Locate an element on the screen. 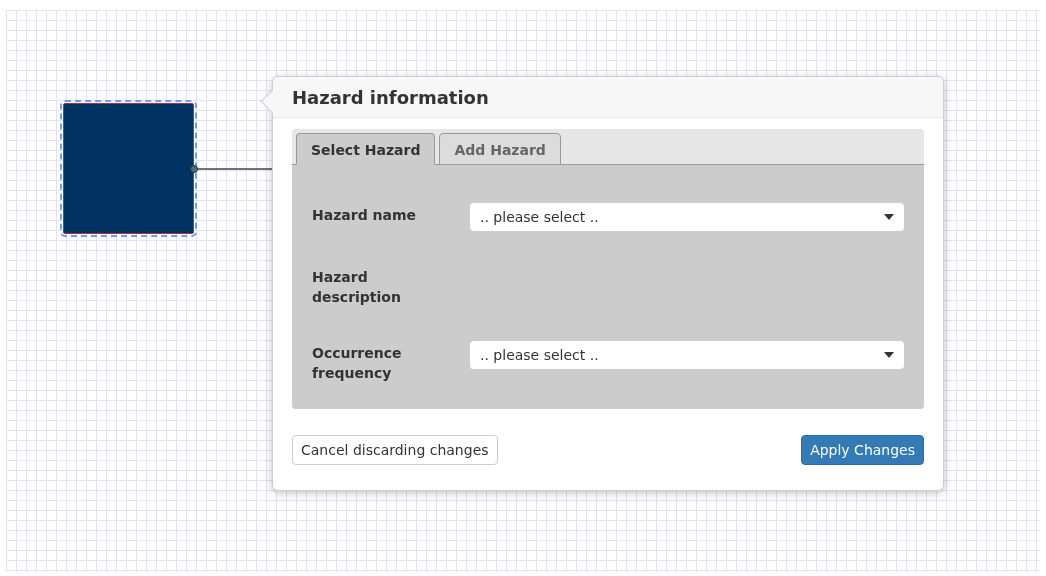 The image size is (1046, 576). diagram-node is located at coordinates (128, 168).